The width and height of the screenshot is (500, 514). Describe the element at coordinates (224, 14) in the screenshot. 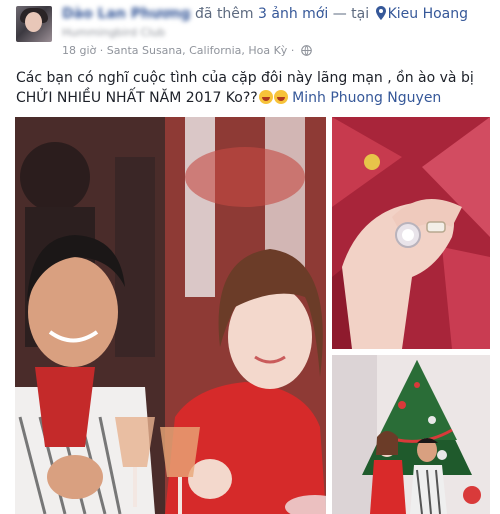

I see `added-text: đã thêm` at that location.